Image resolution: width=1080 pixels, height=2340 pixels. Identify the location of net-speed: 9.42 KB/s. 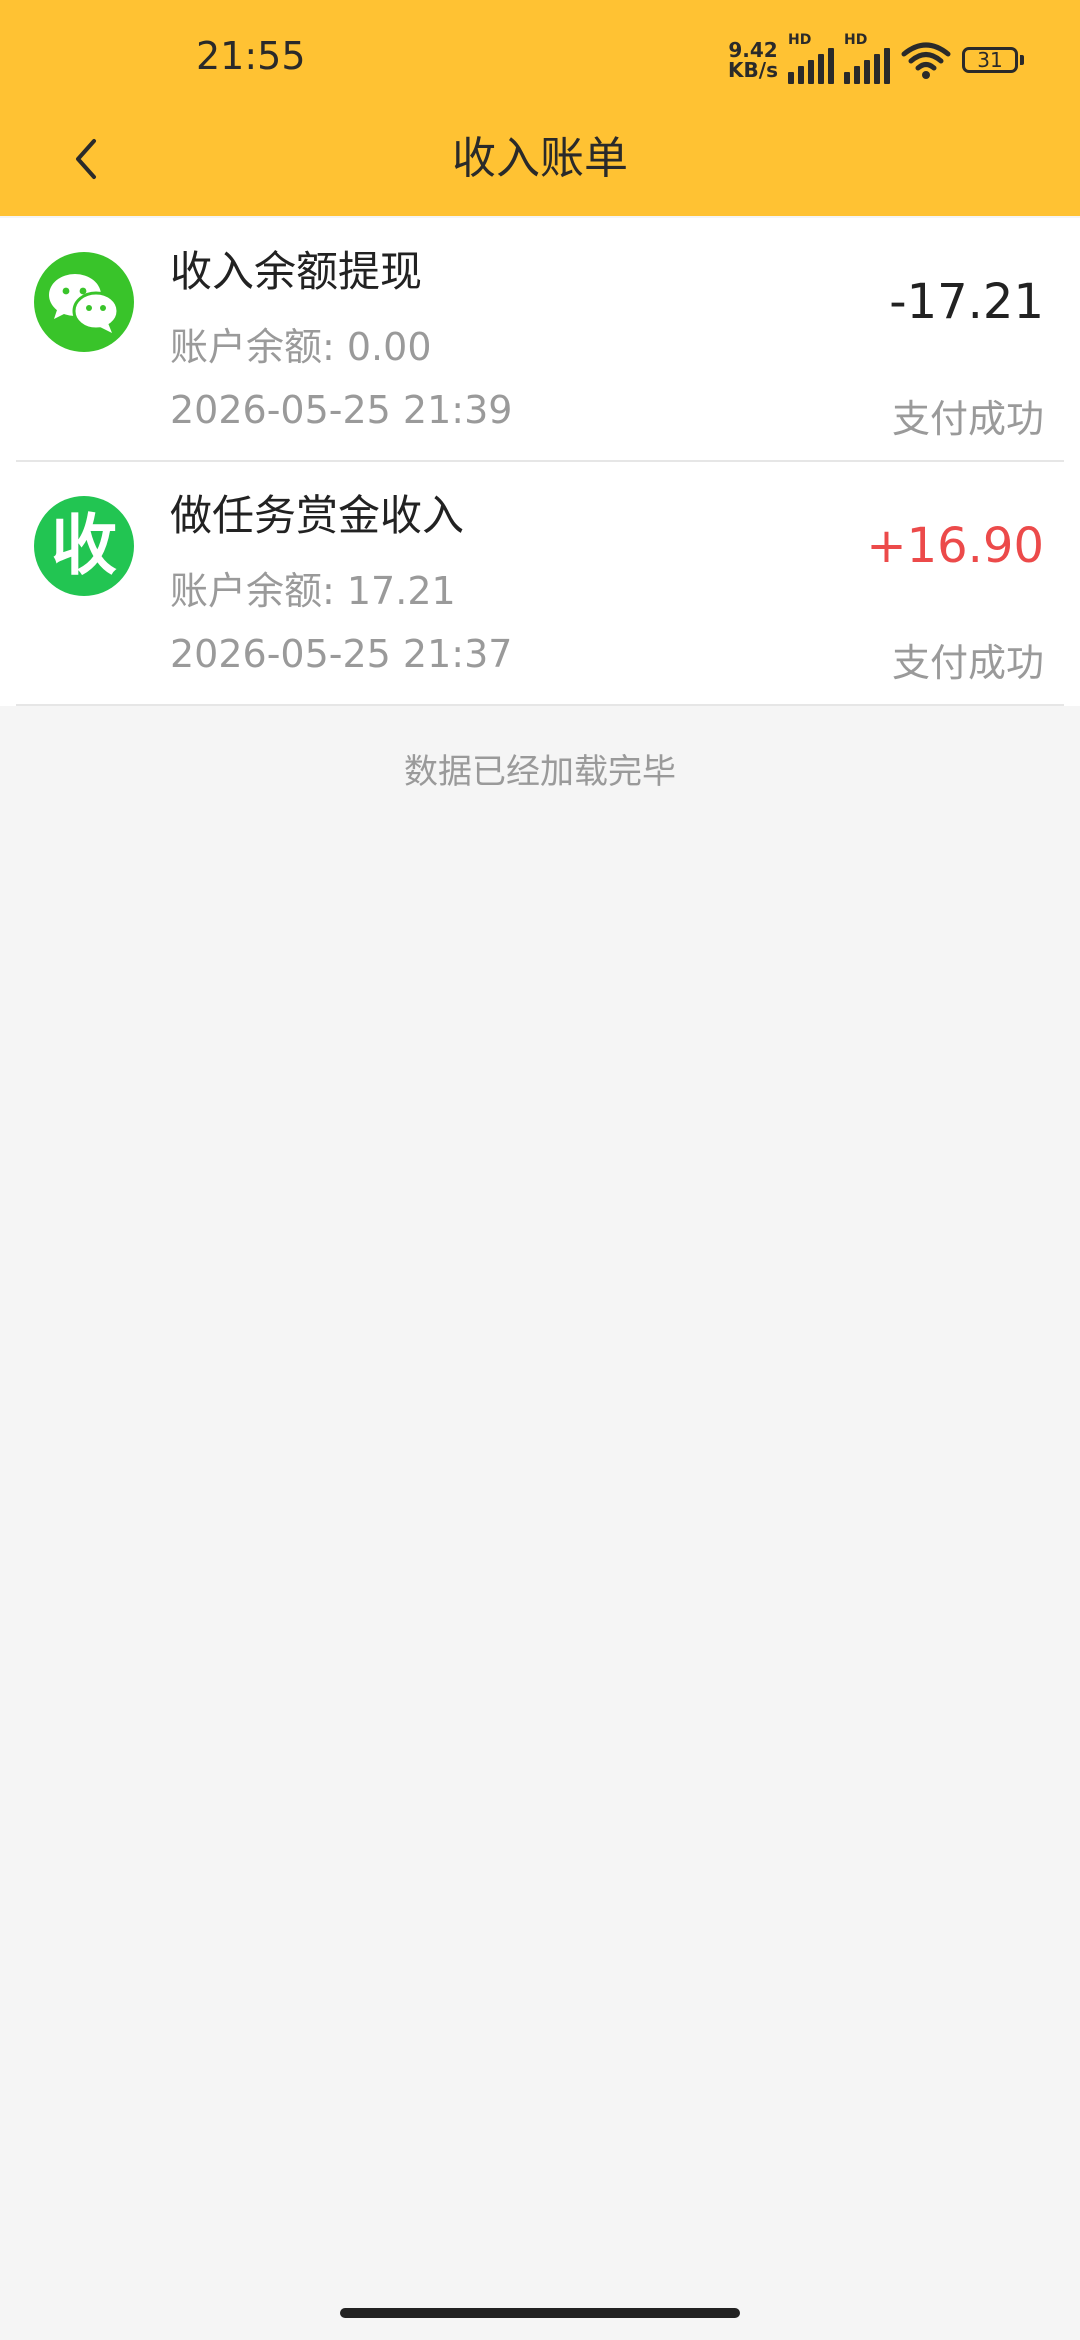
(753, 60).